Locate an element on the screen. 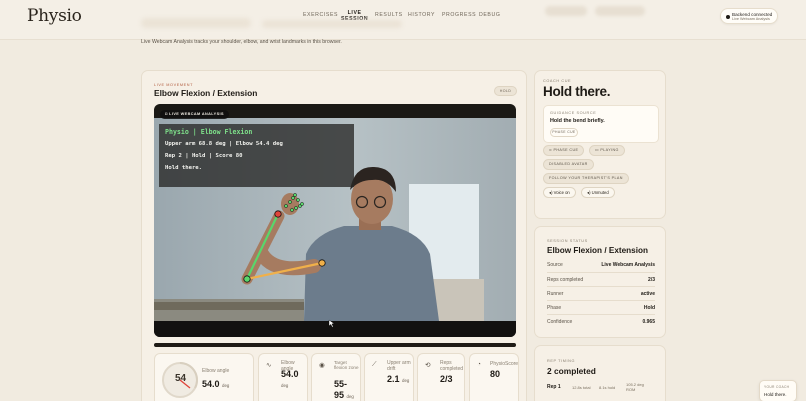 The height and width of the screenshot is (401, 806). coach-cue-text: Hold there. is located at coordinates (577, 91).